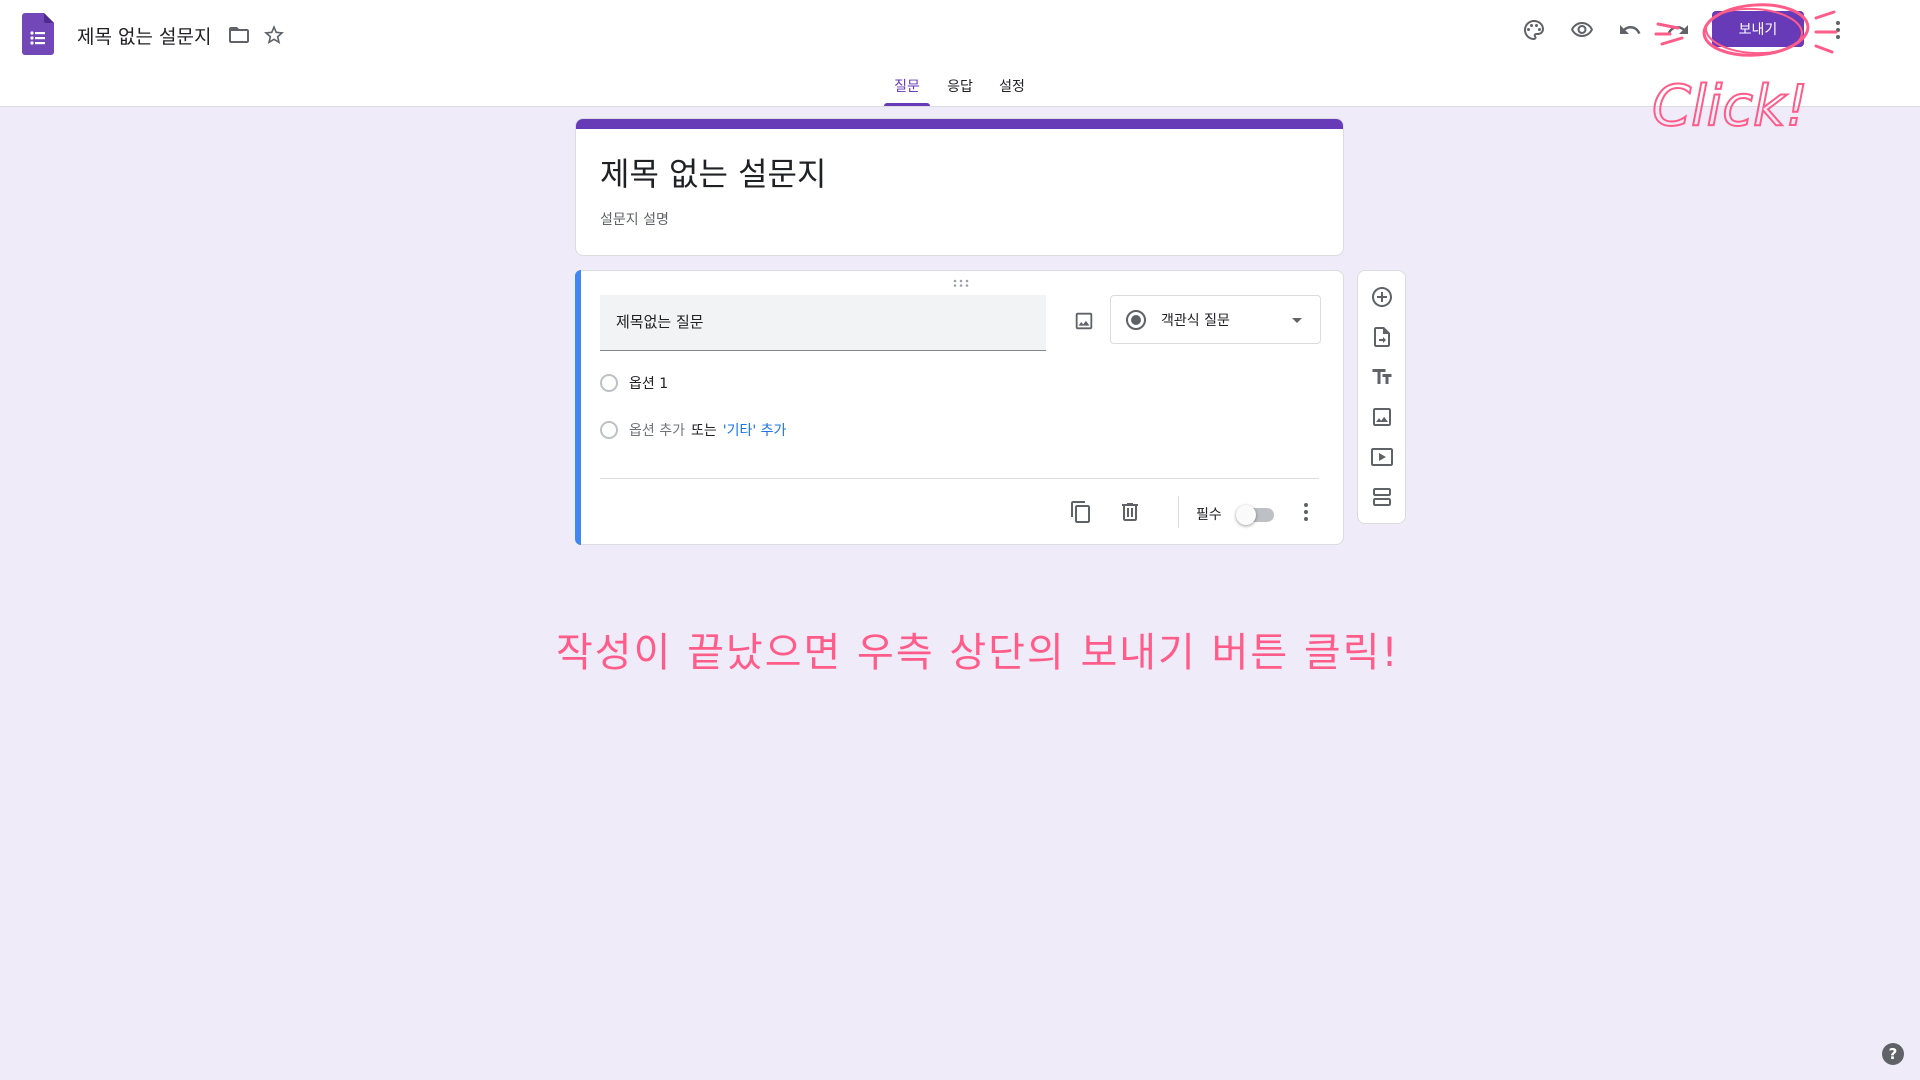  Describe the element at coordinates (1297, 320) in the screenshot. I see `chevron-down-icon` at that location.